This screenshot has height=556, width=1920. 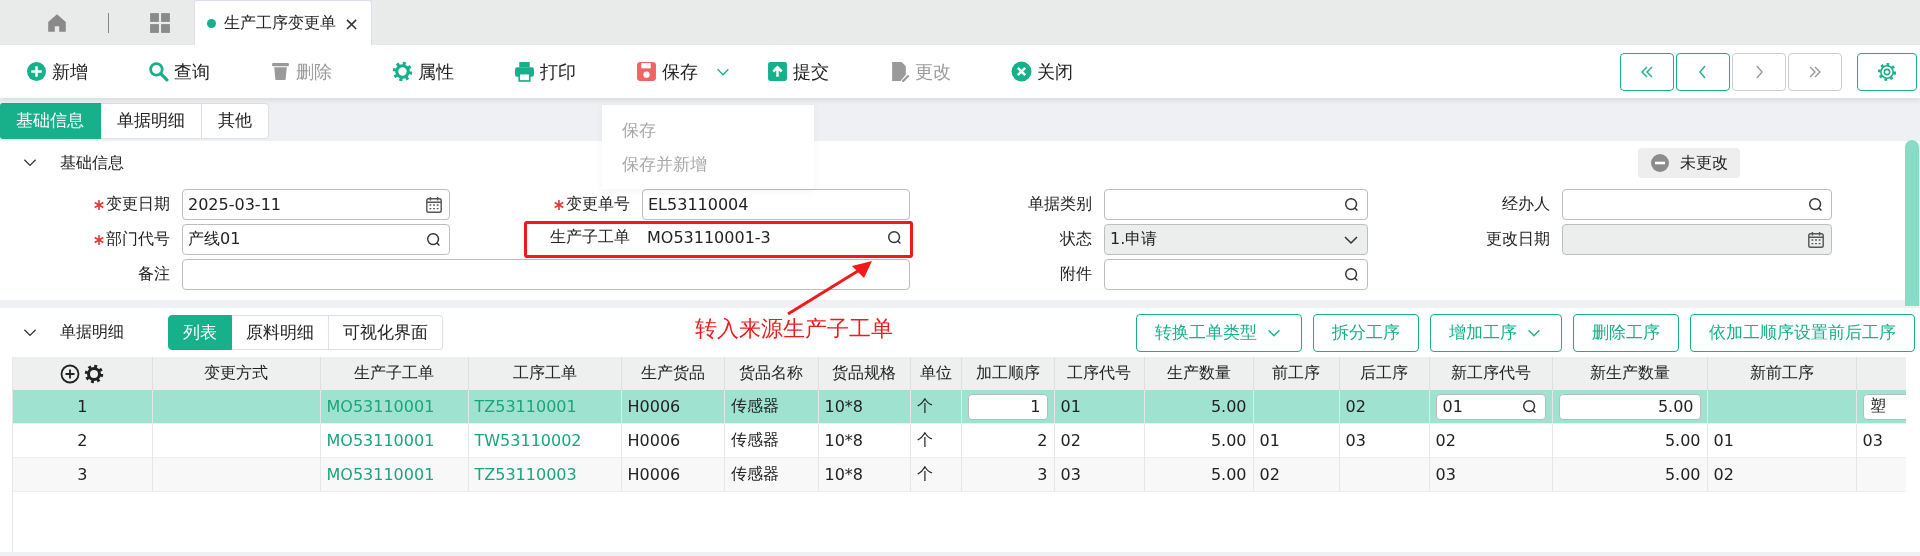 What do you see at coordinates (899, 71) in the screenshot?
I see `document-edit-icon` at bounding box center [899, 71].